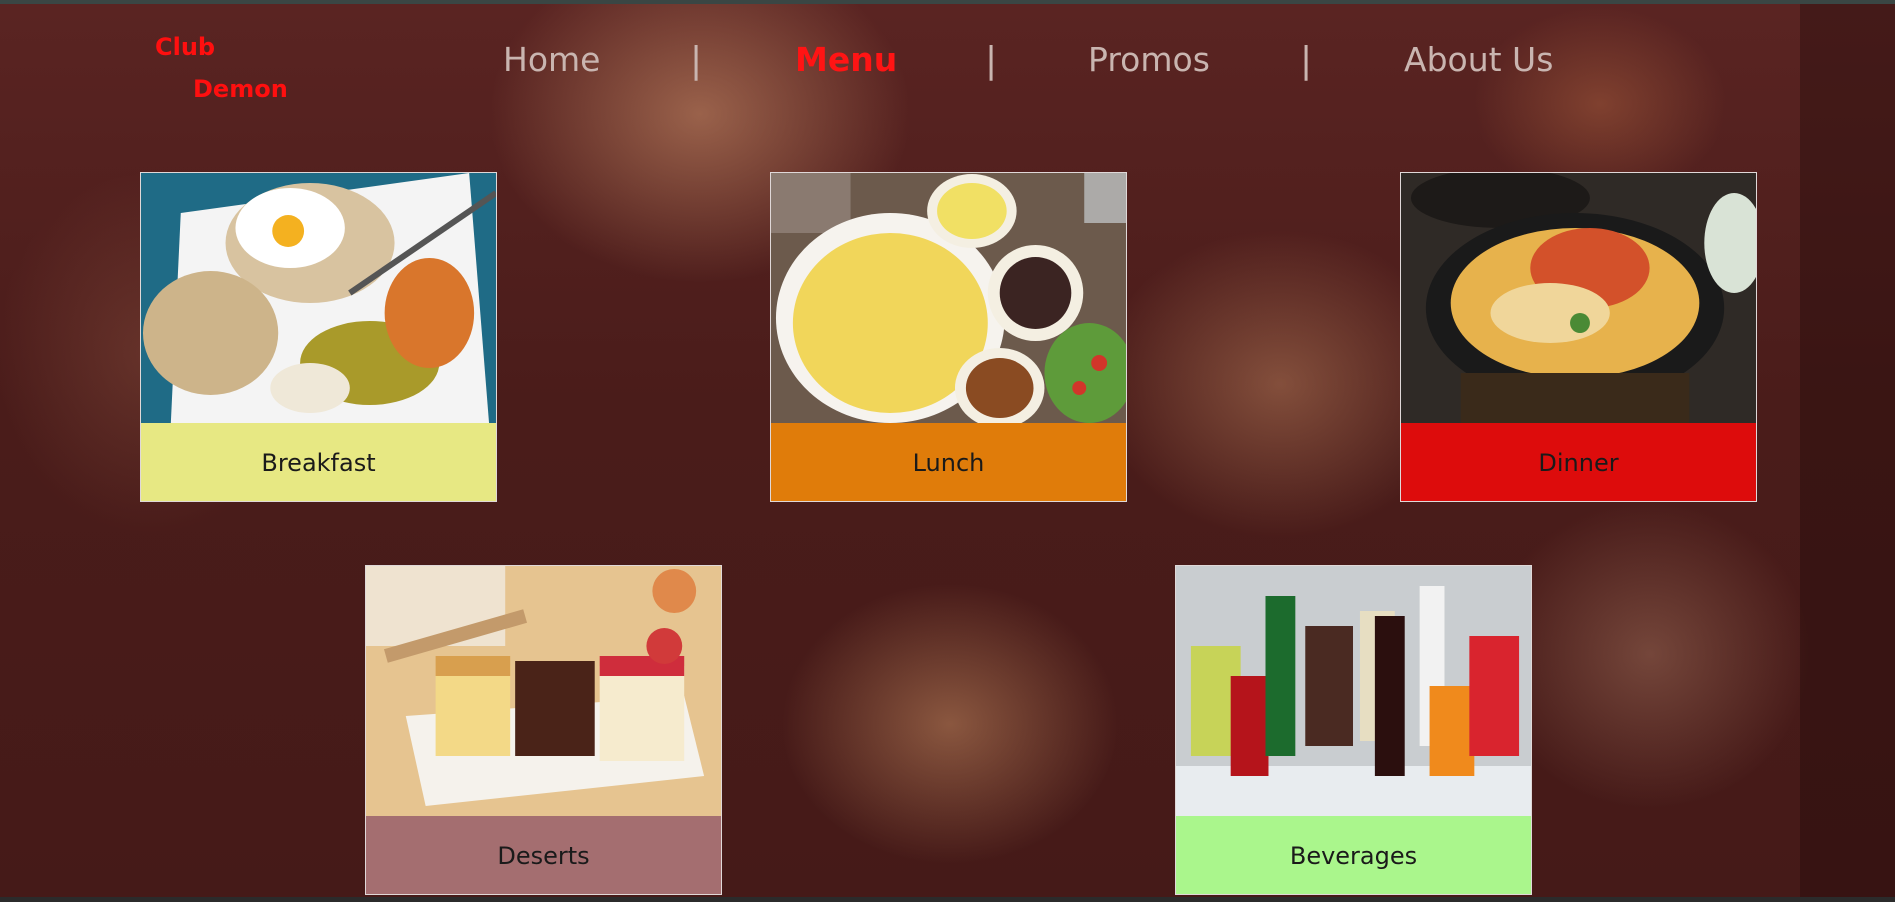 This screenshot has height=902, width=1895. What do you see at coordinates (1149, 59) in the screenshot?
I see `nav-promos: Promos` at bounding box center [1149, 59].